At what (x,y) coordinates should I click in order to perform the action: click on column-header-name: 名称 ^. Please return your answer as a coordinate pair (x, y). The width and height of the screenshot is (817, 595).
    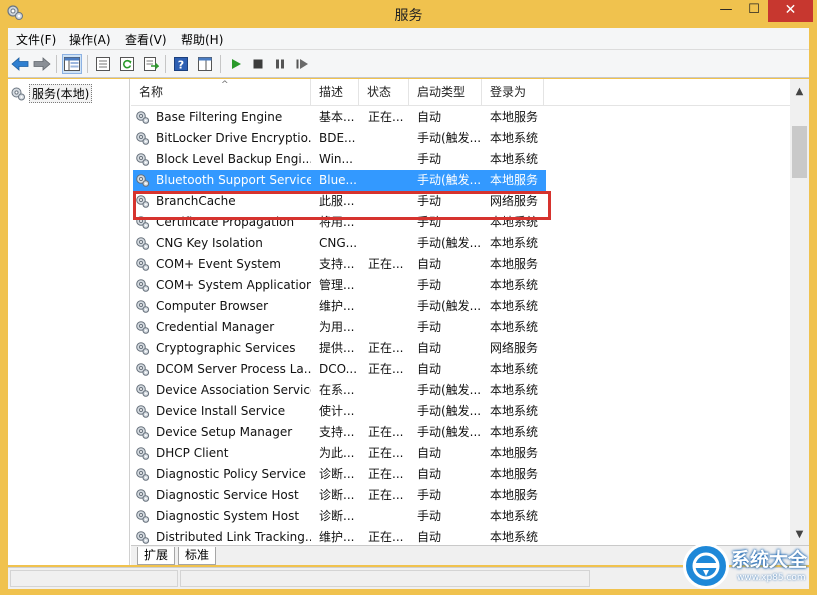
    Looking at the image, I should click on (221, 92).